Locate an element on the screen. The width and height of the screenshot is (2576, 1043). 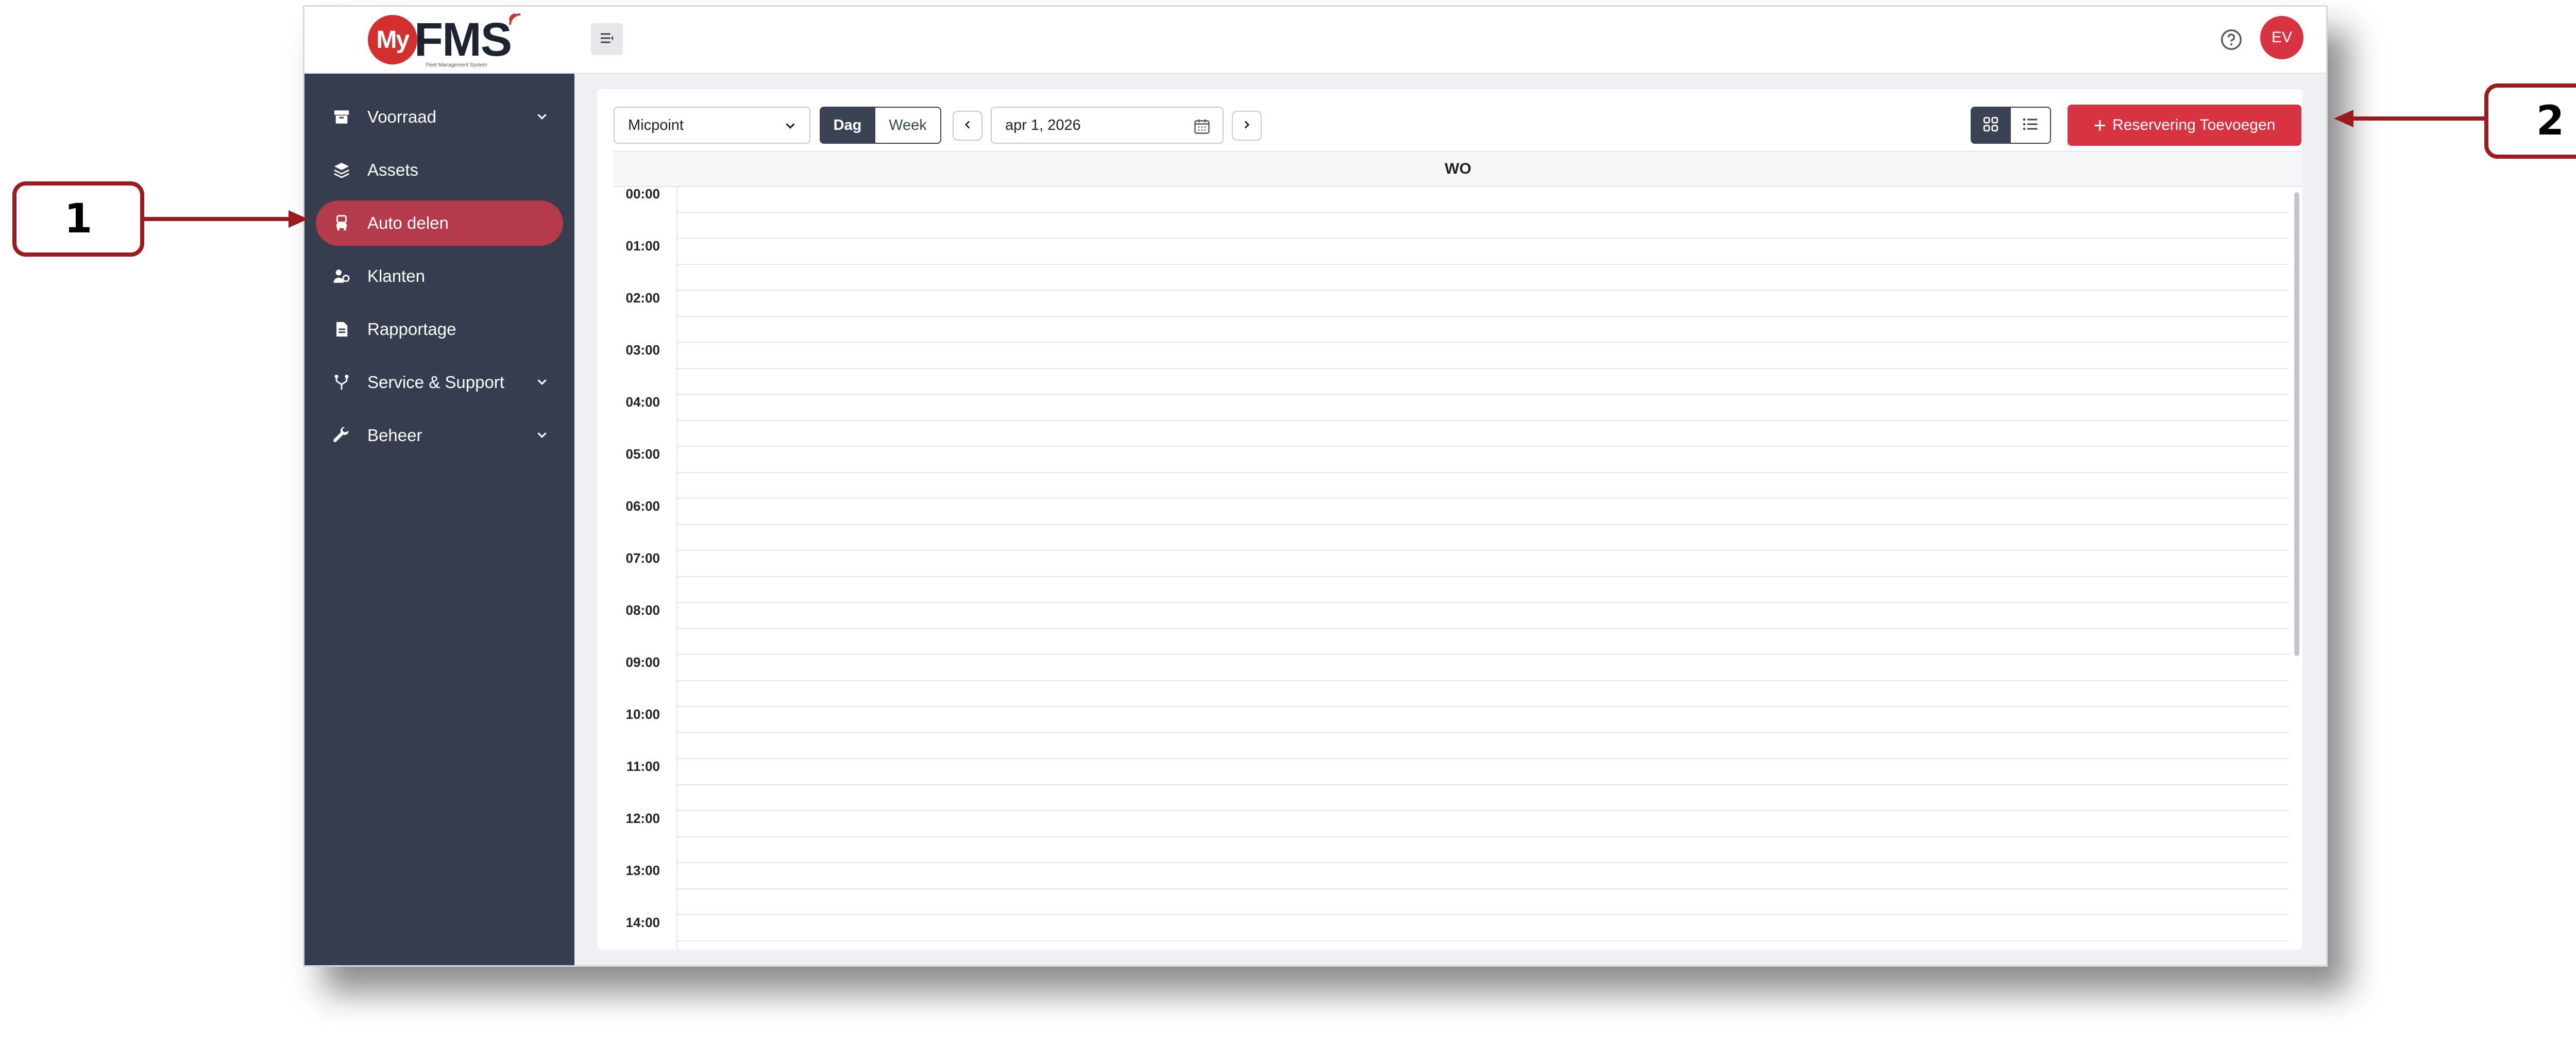
callout-2: 2 is located at coordinates (2530, 121).